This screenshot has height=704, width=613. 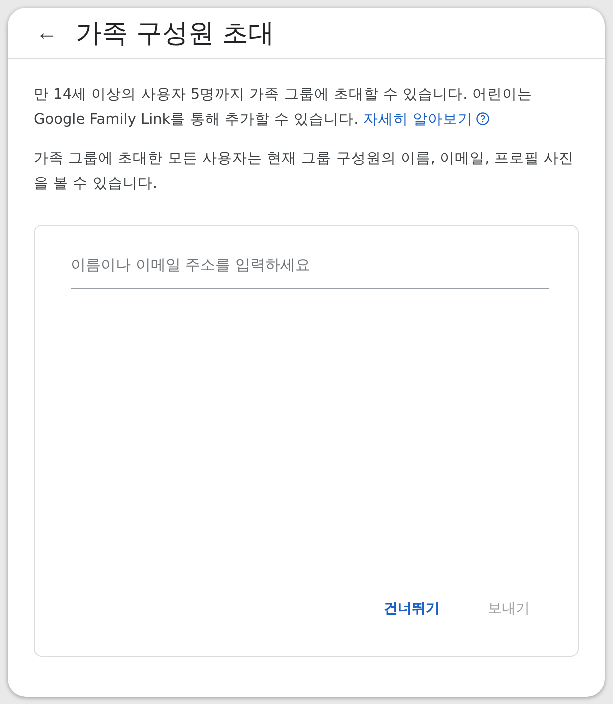 What do you see at coordinates (304, 172) in the screenshot?
I see `notice-text: 가족 그룹에 초대한 모든 사용자는 현재 그룹 구성원의 이름, 이메일, 프로필 사진을 볼 수 있습니다.` at bounding box center [304, 172].